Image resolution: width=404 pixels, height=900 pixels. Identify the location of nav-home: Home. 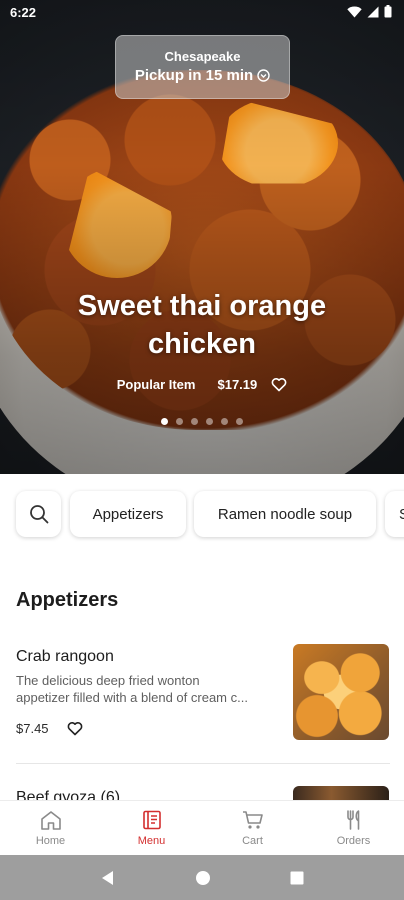
(50, 828).